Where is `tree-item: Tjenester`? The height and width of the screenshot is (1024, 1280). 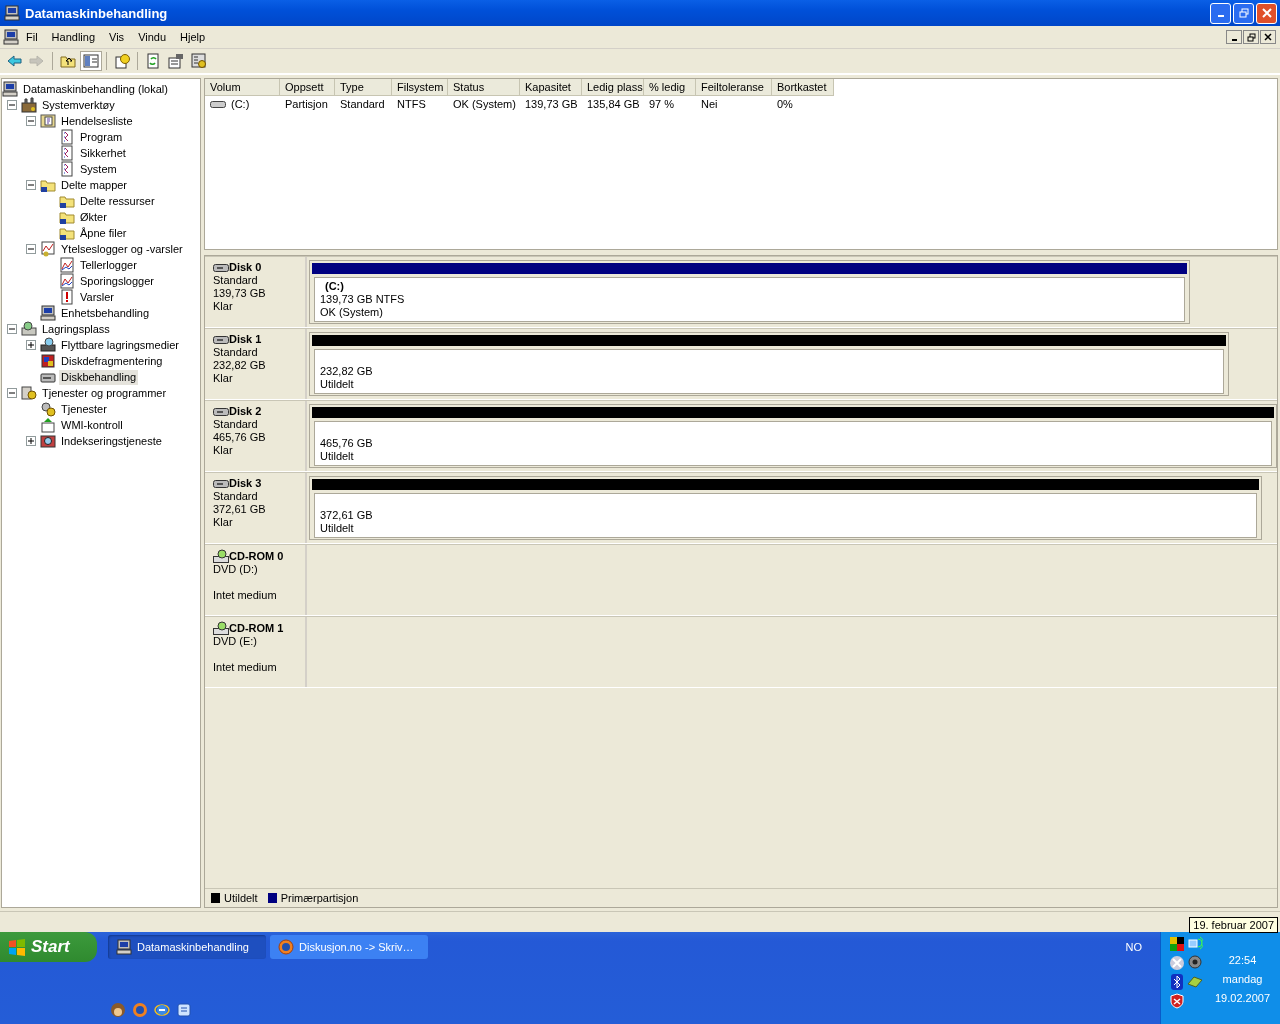 tree-item: Tjenester is located at coordinates (84, 409).